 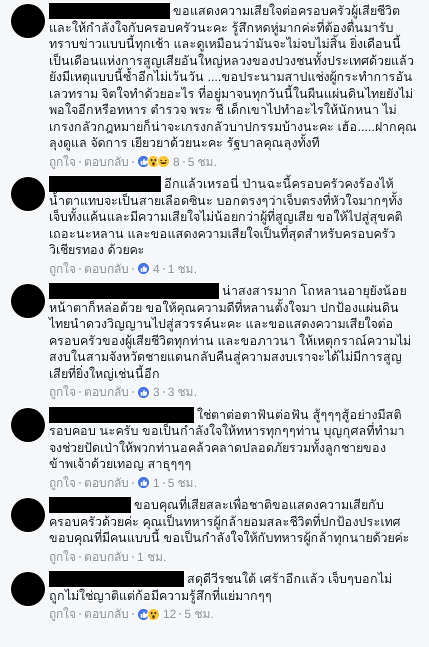 I want to click on reaction-count: 12, so click(x=169, y=614).